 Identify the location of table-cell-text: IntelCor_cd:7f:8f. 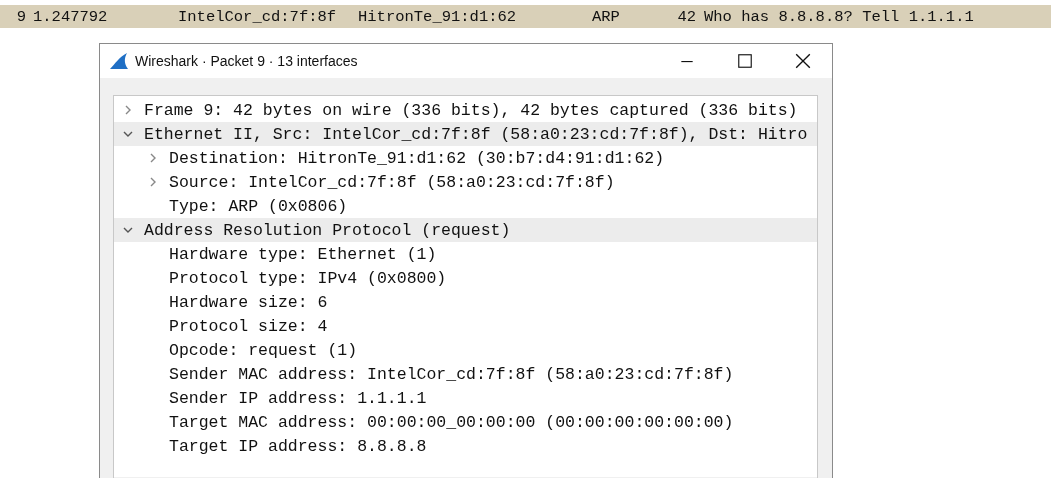
(258, 16).